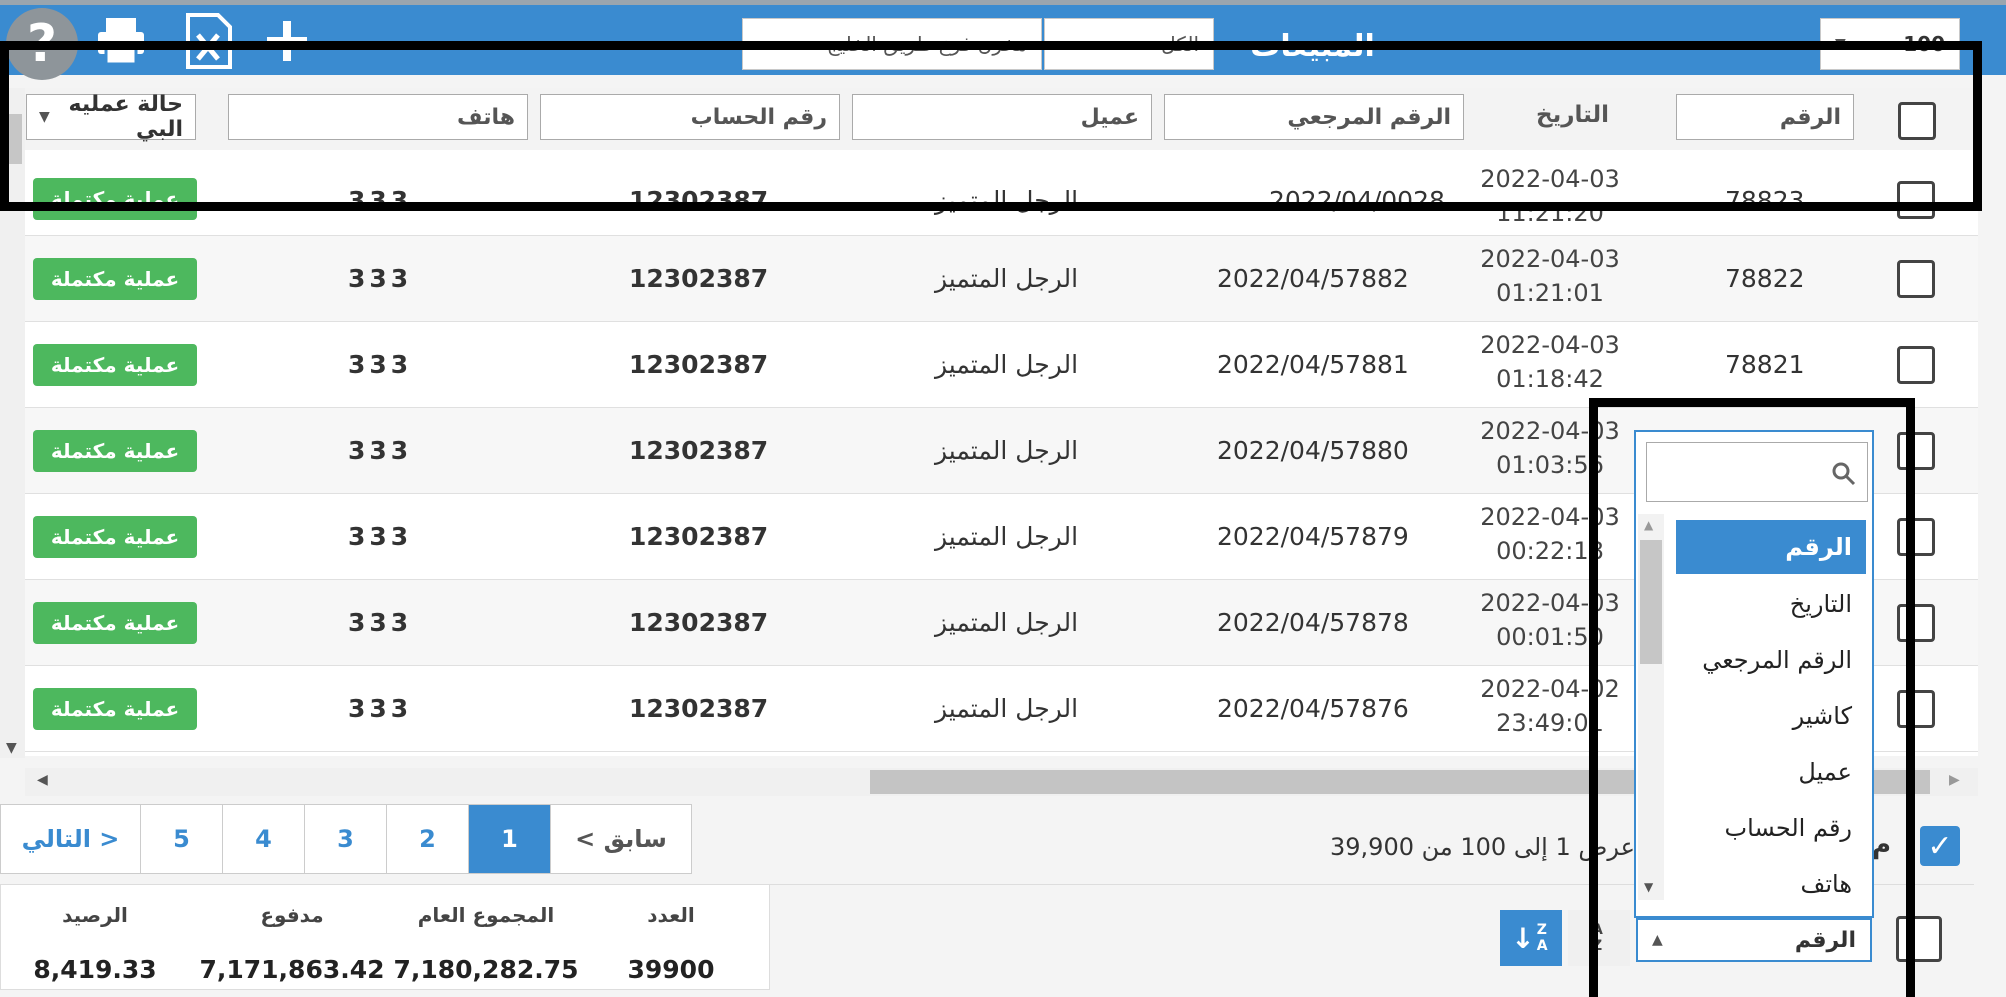 This screenshot has width=2006, height=997. Describe the element at coordinates (1313, 708) in the screenshot. I see `row-reference: 2022/04/57876` at that location.